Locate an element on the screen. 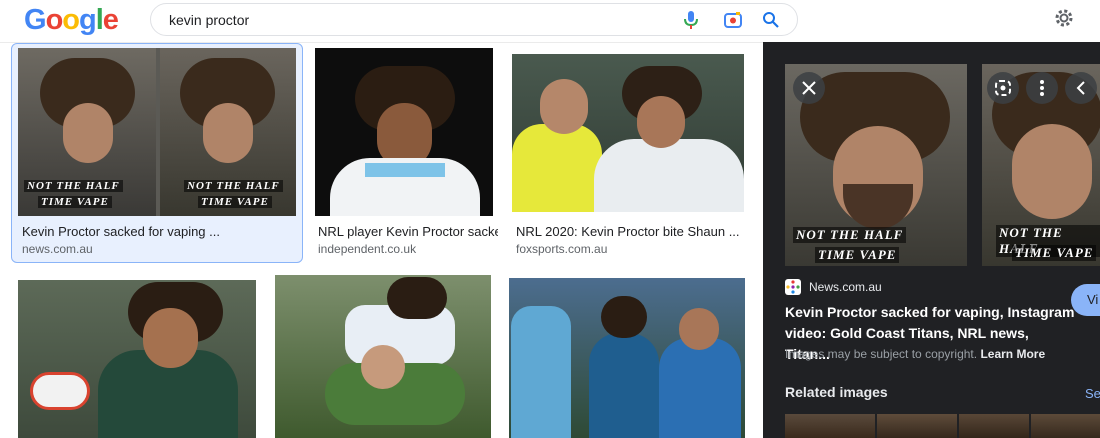 The height and width of the screenshot is (438, 1100). player-hair is located at coordinates (417, 298).